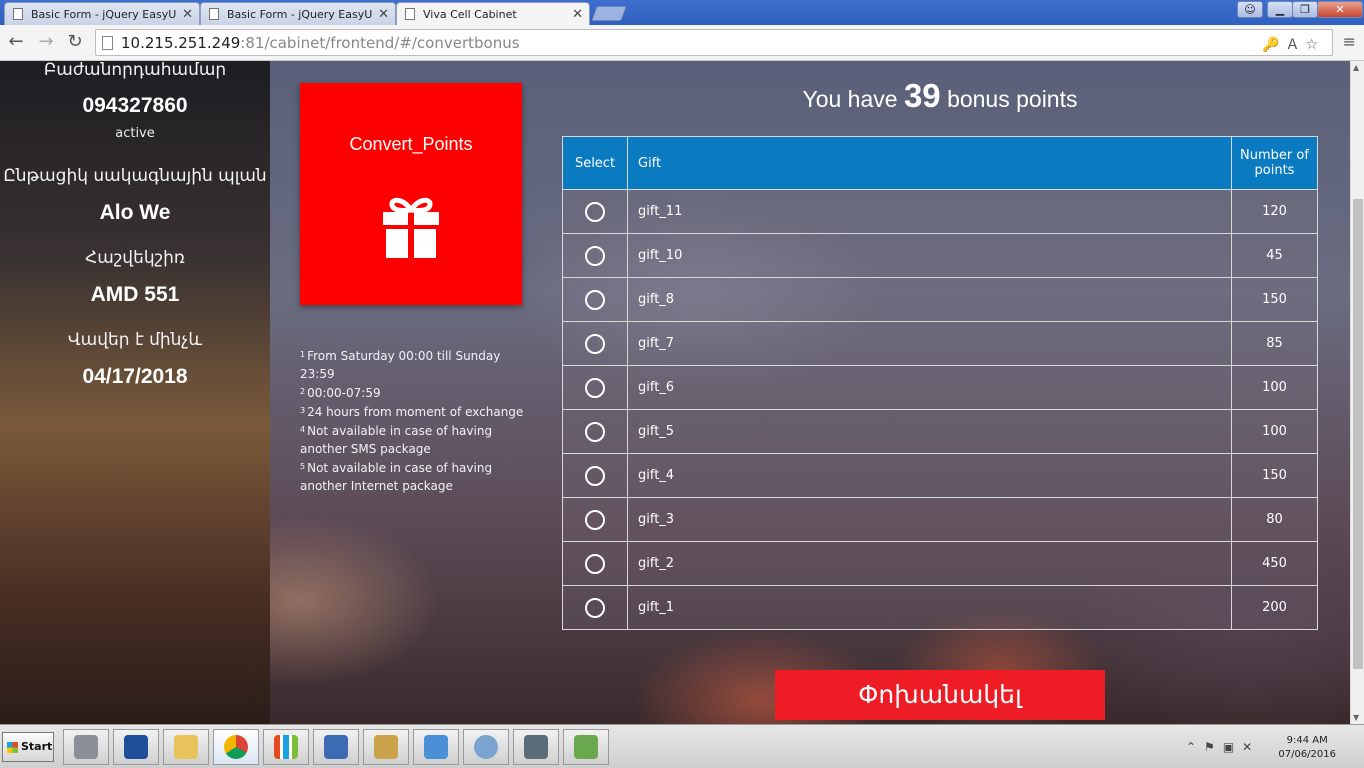  I want to click on table-row: gift_10 45, so click(940, 255).